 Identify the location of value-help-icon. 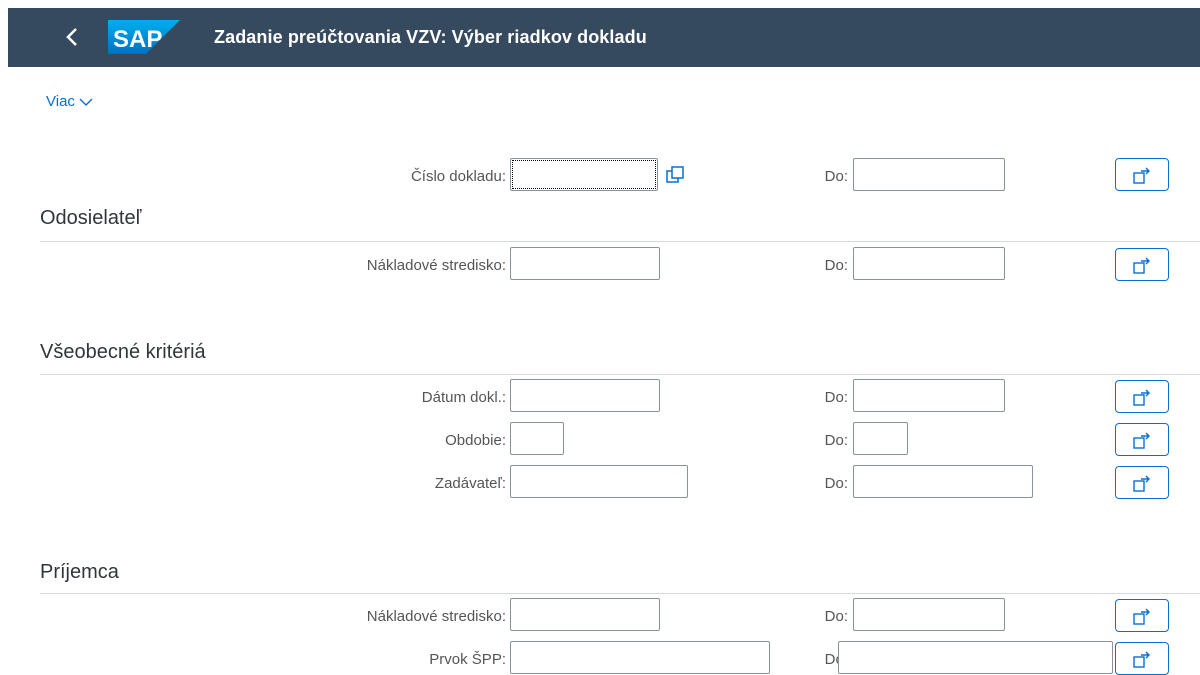
(675, 175).